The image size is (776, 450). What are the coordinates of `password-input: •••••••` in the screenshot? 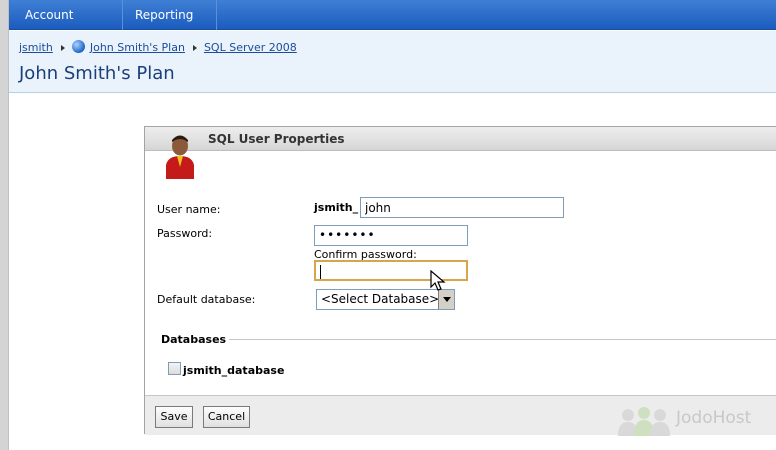 It's located at (391, 235).